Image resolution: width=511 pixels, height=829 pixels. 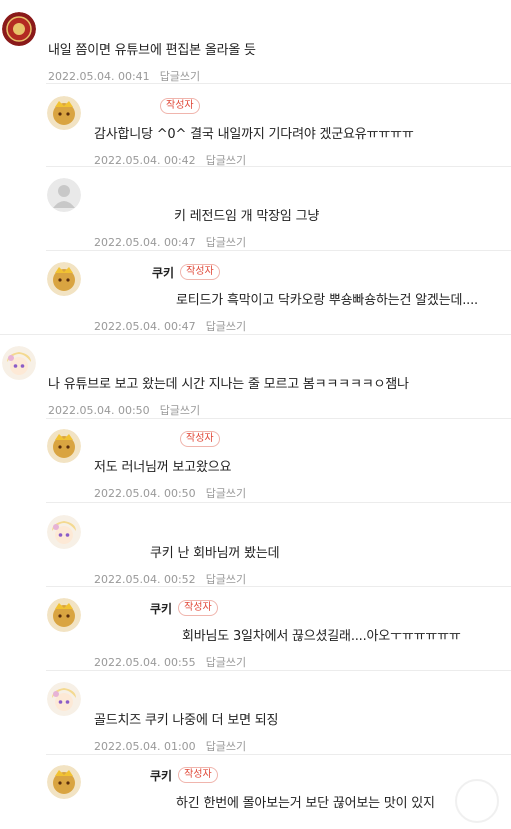 I want to click on comment-date: 2022.05.04. 00:55, so click(x=145, y=662).